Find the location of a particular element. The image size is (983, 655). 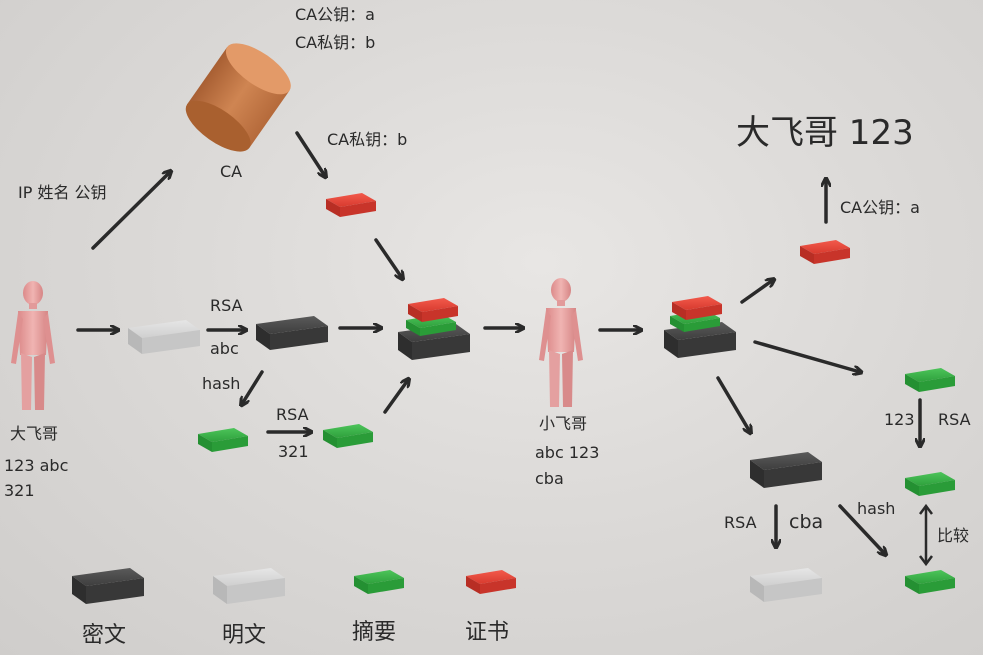

legend-plaintext-swatch-icon is located at coordinates (249, 586).